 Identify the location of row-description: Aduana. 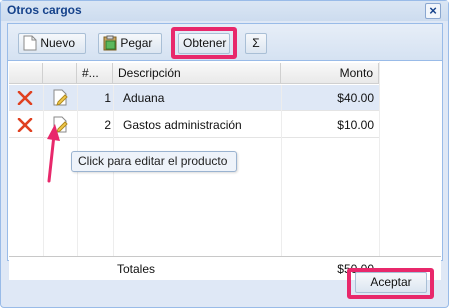
(144, 98).